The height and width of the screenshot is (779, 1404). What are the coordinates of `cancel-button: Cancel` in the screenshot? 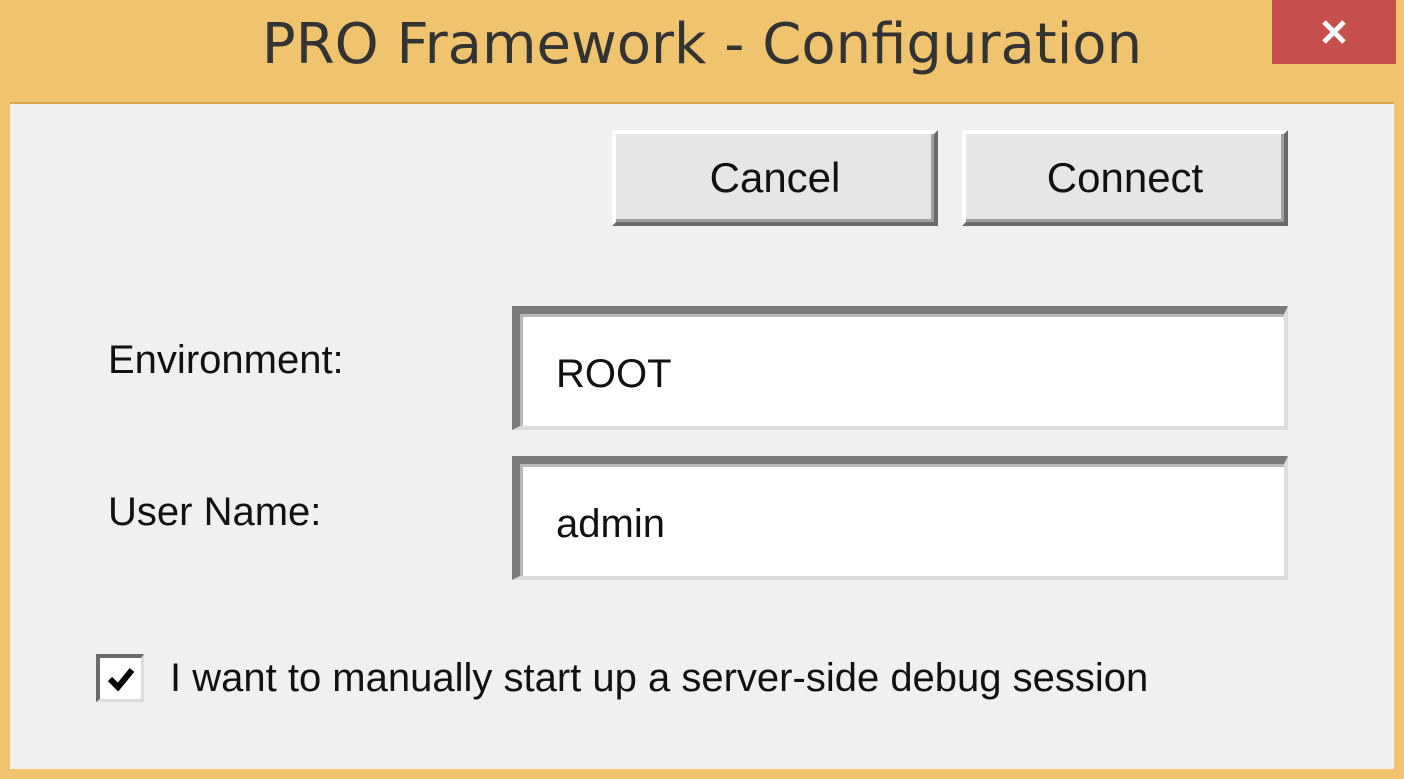 It's located at (775, 178).